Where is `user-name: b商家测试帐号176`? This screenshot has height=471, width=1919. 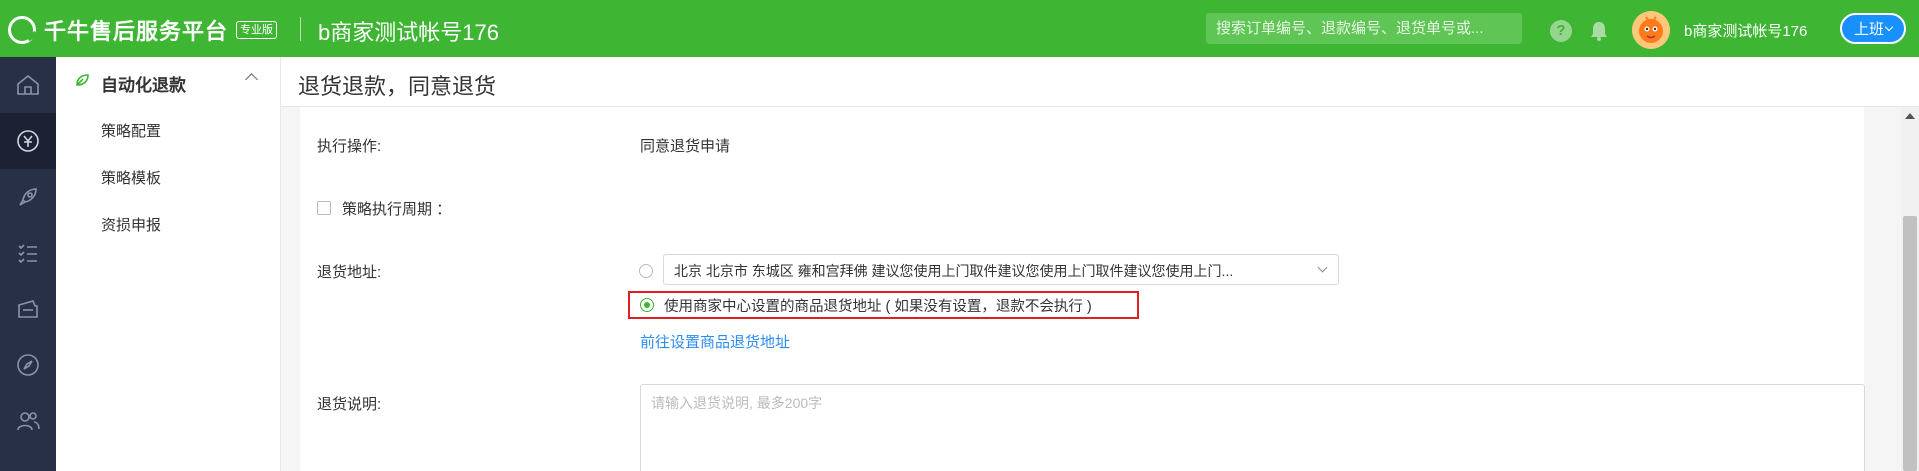
user-name: b商家测试帐号176 is located at coordinates (1745, 30).